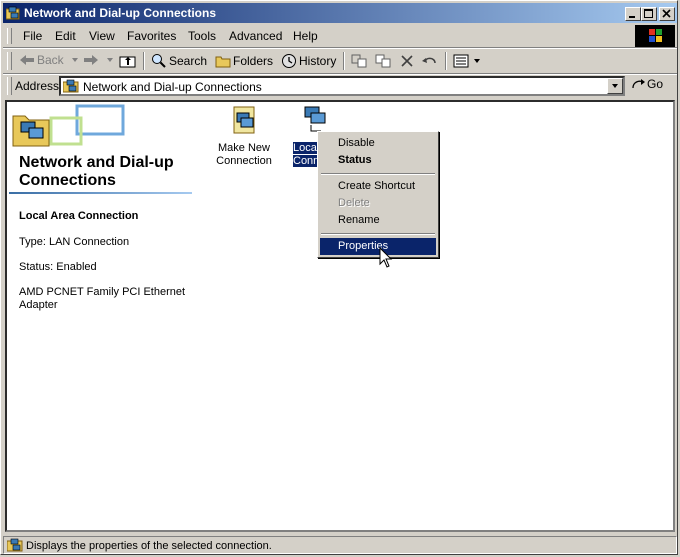 The width and height of the screenshot is (680, 557). I want to click on window-title: Network and Dial-up Connections, so click(120, 13).